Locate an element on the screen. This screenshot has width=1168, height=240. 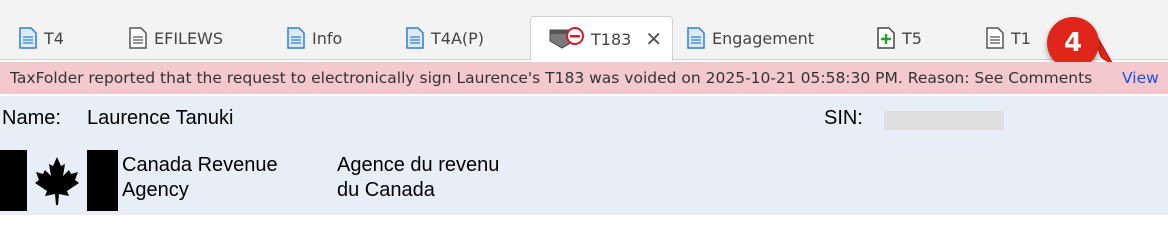
close-icon: ✕ is located at coordinates (653, 39).